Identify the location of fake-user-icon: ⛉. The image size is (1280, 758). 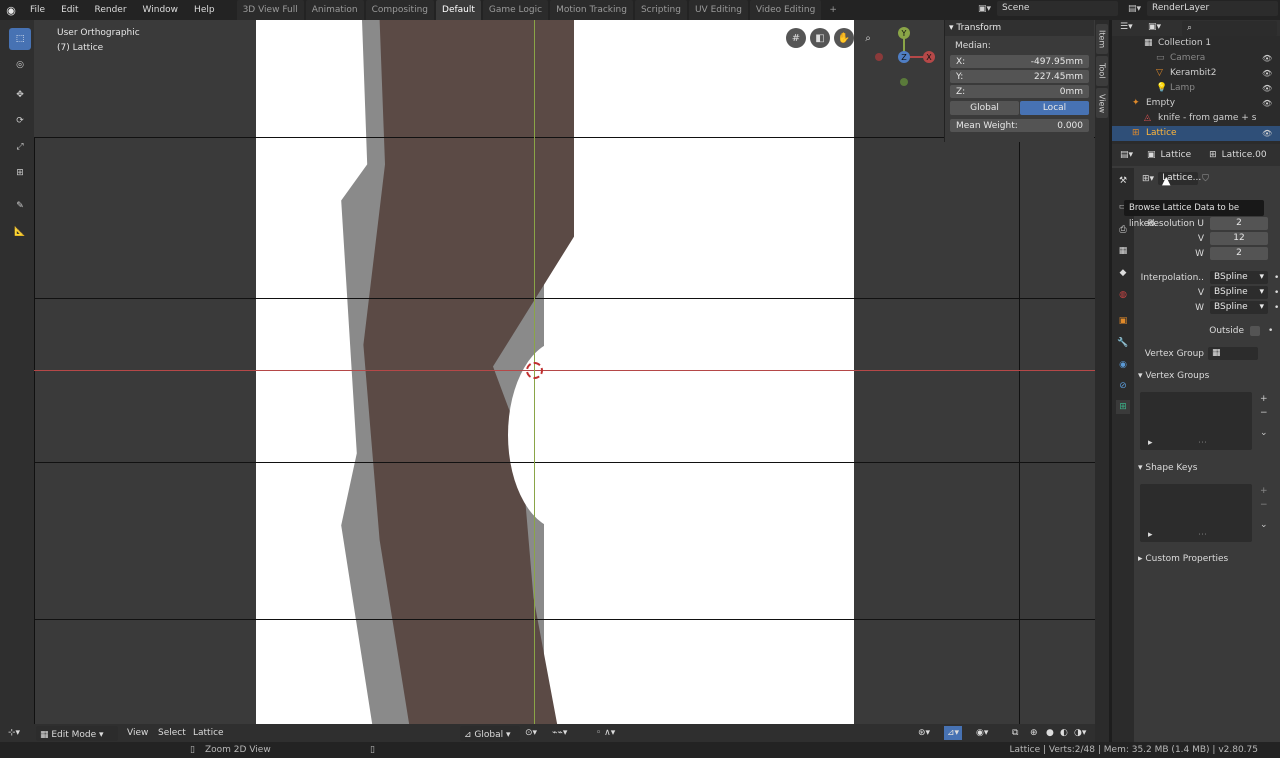
(1205, 179).